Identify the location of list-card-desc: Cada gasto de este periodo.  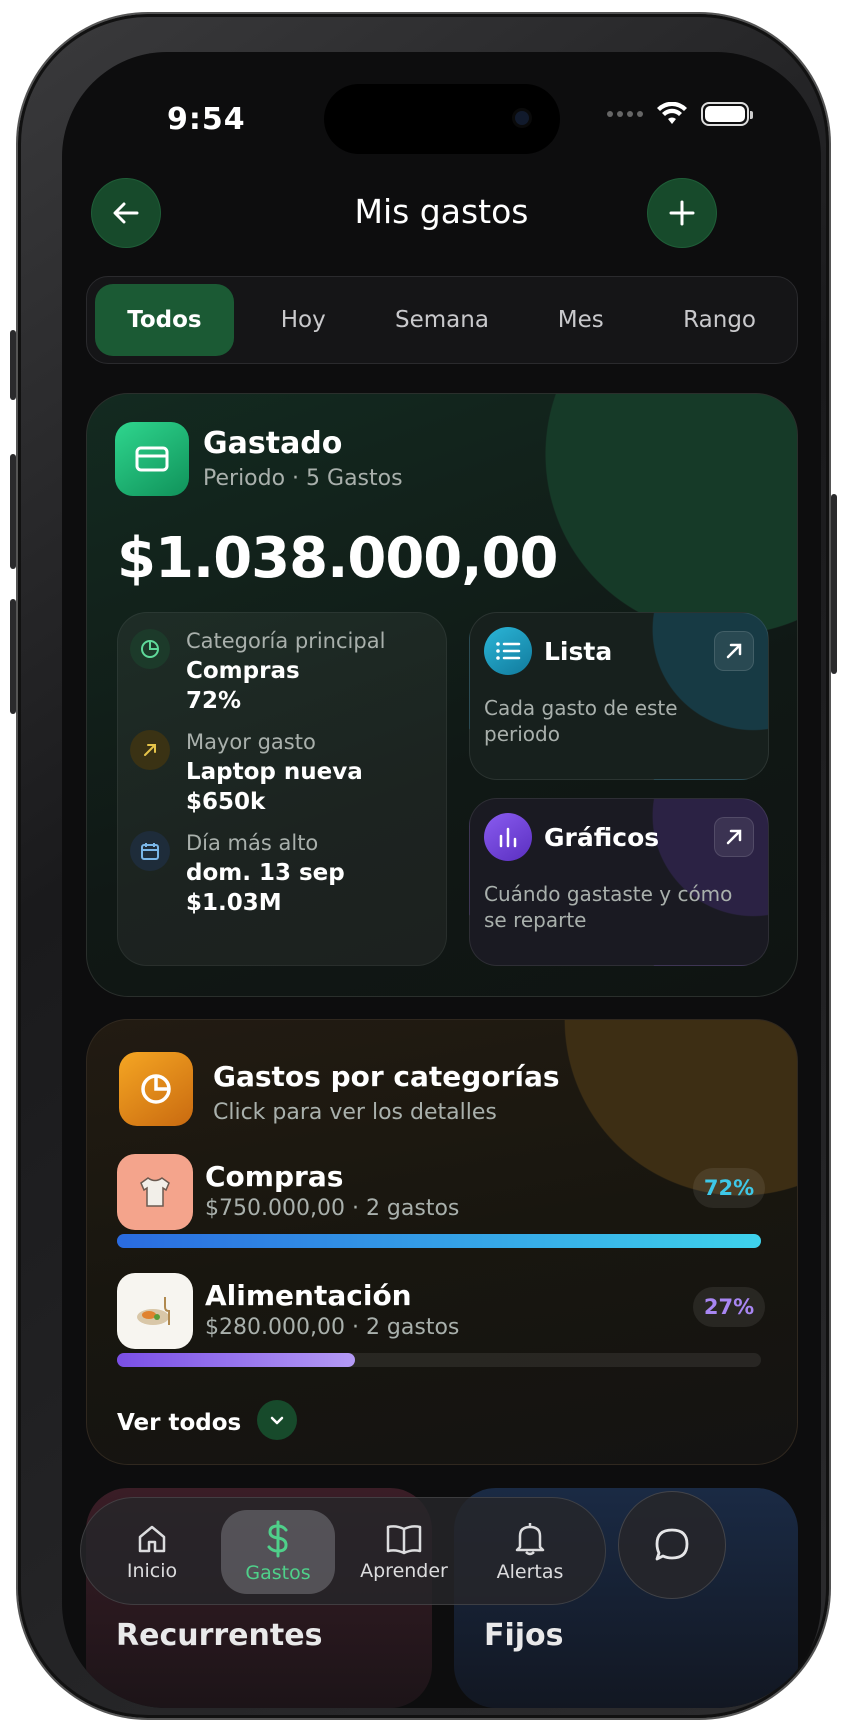
(581, 721).